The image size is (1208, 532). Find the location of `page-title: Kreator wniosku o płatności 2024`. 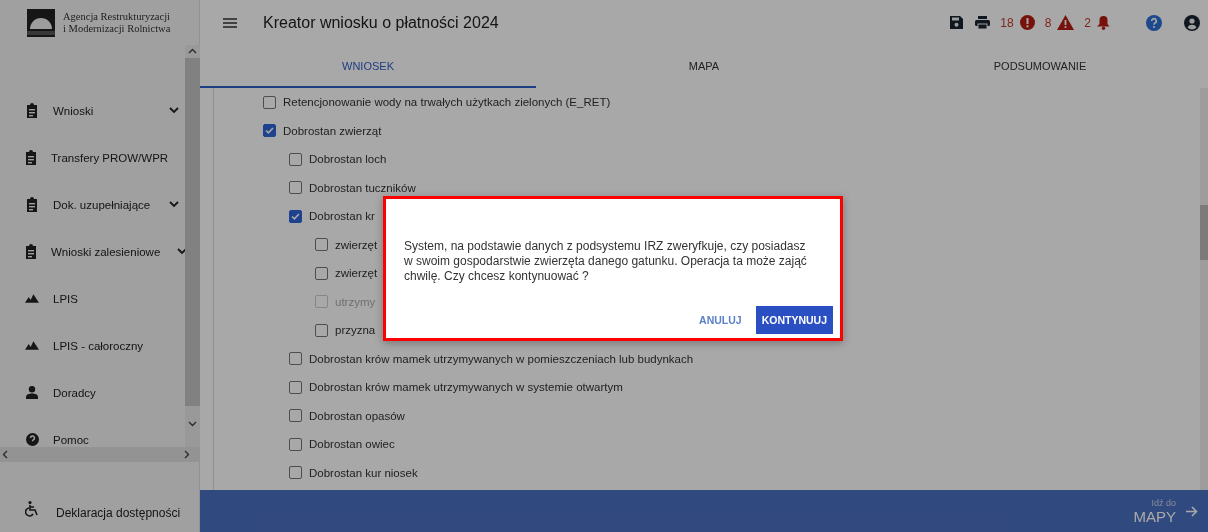

page-title: Kreator wniosku o płatności 2024 is located at coordinates (381, 22).